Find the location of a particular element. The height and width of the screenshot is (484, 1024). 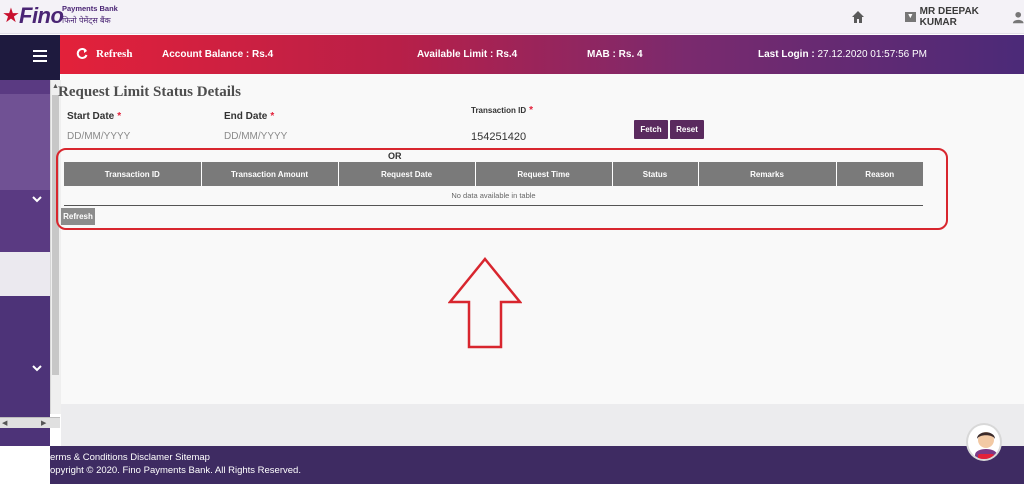

logo-wordmark: Fino is located at coordinates (41, 15).